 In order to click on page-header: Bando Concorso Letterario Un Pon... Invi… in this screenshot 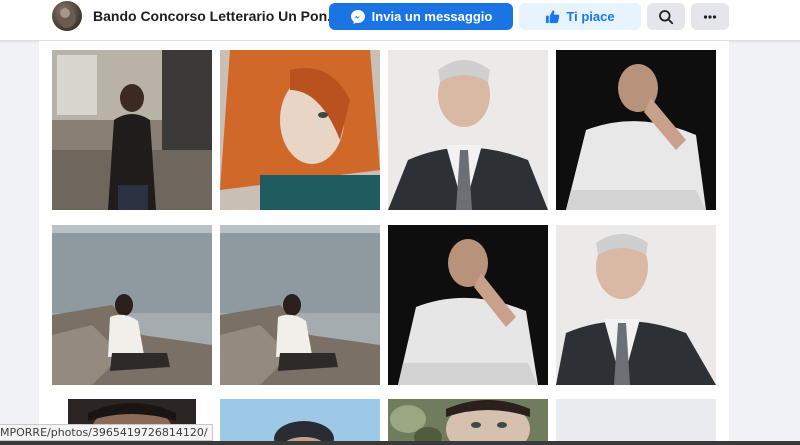, I will do `click(400, 20)`.